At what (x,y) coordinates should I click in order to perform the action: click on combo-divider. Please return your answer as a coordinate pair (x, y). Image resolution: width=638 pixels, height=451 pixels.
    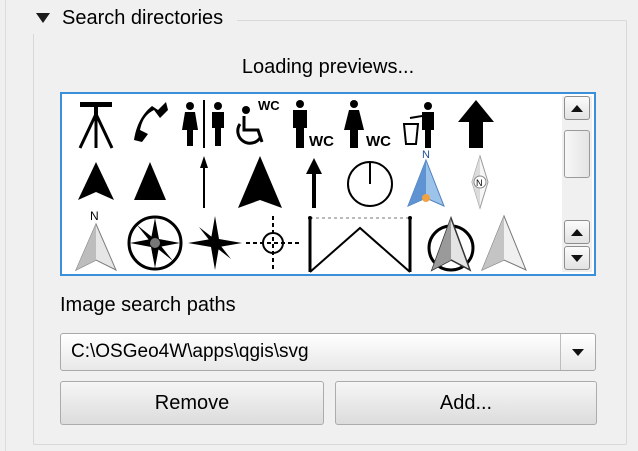
    Looking at the image, I should click on (560, 352).